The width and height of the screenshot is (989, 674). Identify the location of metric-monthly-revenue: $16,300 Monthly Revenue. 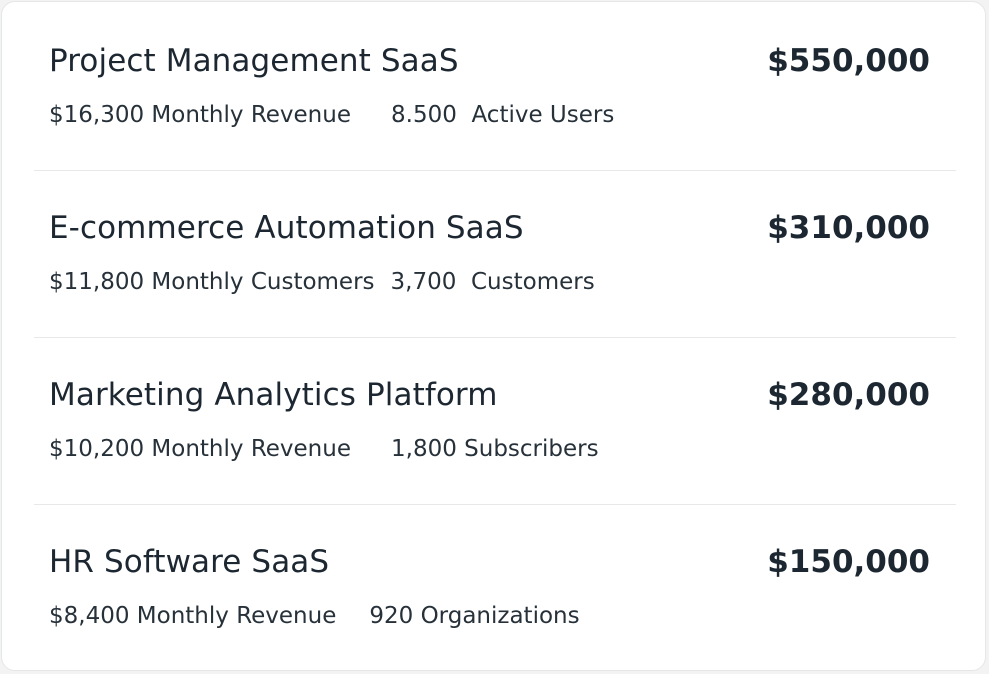
(200, 115).